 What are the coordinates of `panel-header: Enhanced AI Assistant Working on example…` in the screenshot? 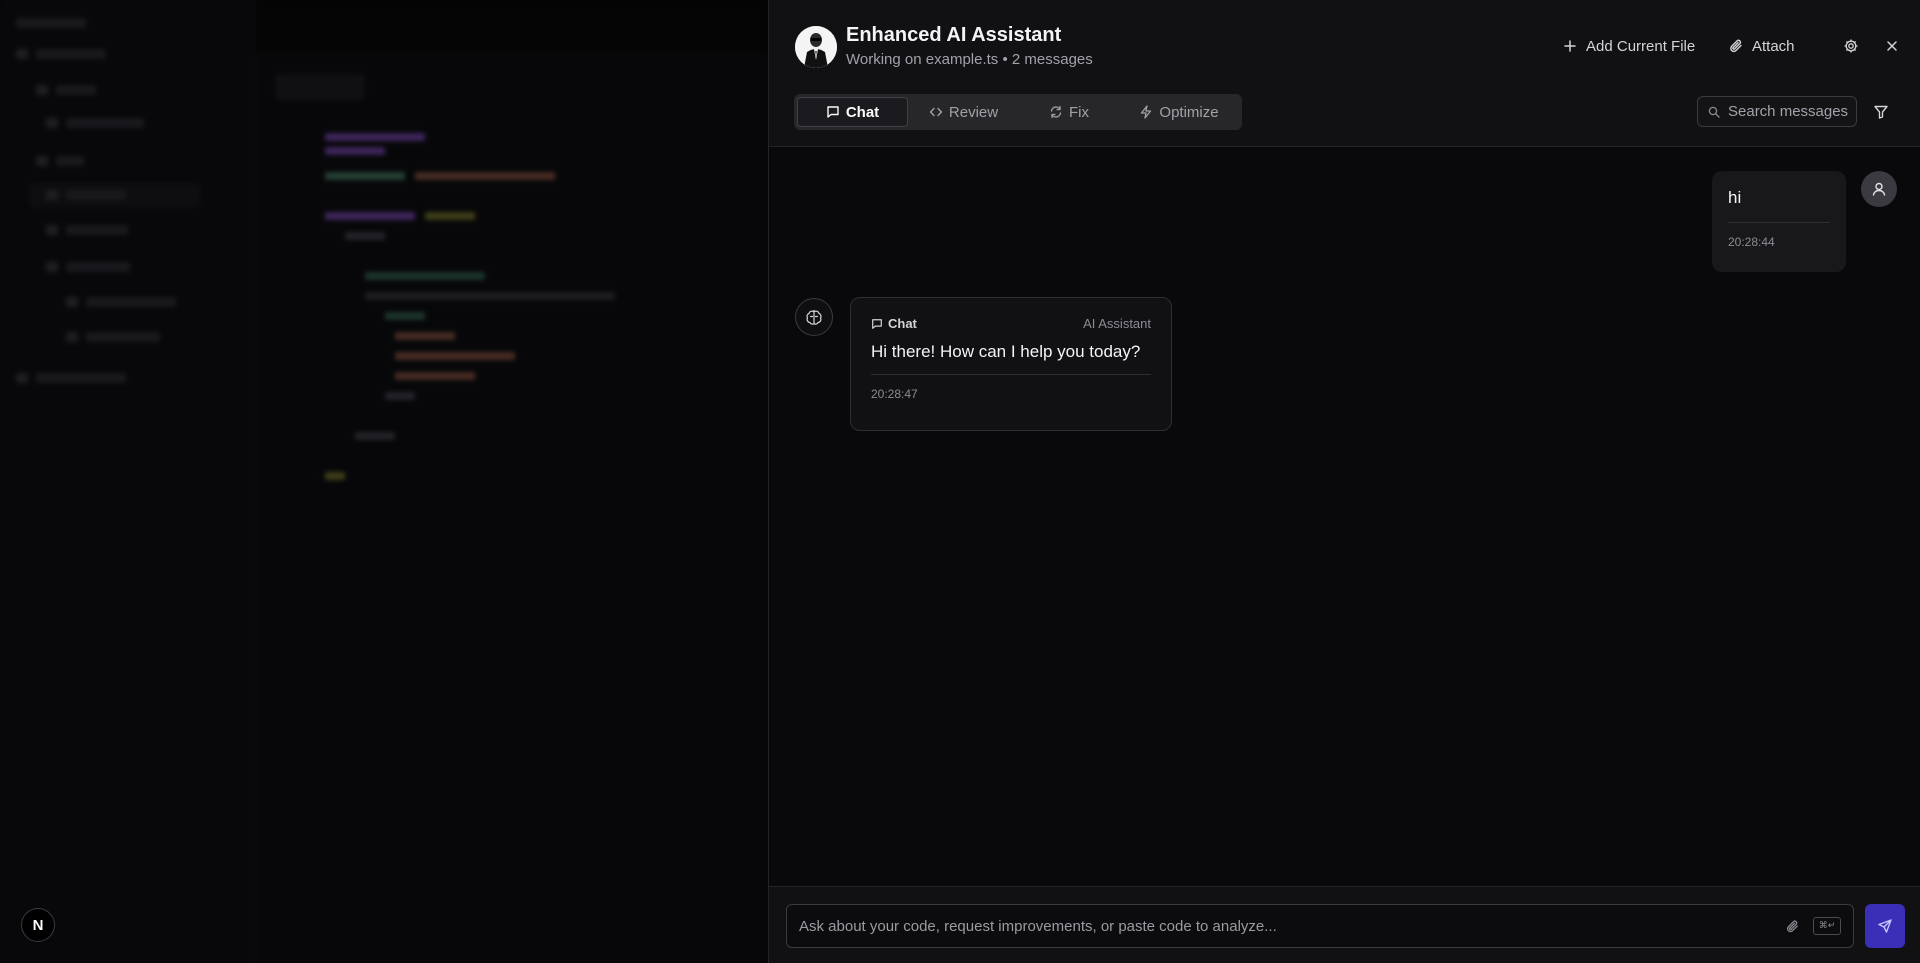 It's located at (1344, 73).